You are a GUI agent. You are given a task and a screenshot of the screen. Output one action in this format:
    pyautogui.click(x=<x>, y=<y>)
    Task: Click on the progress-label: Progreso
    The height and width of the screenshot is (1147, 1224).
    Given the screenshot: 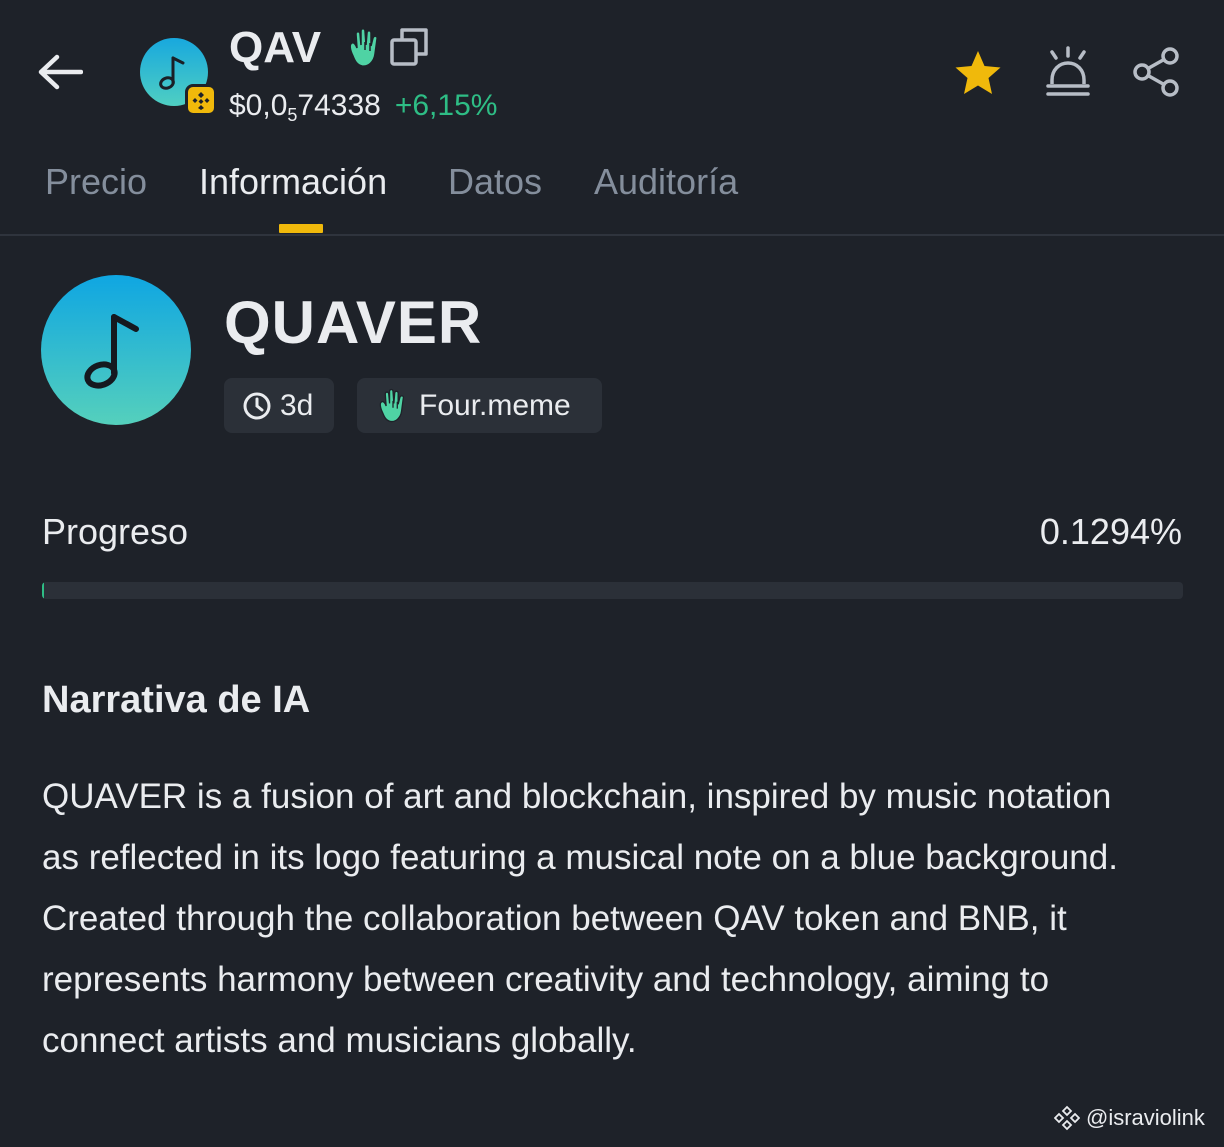 What is the action you would take?
    pyautogui.click(x=115, y=531)
    